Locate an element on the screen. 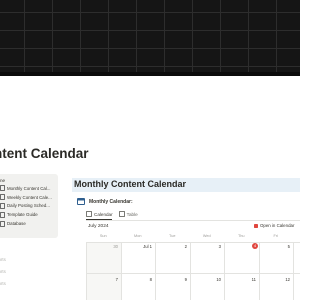 The height and width of the screenshot is (300, 320). weekday-label: Wed is located at coordinates (206, 236).